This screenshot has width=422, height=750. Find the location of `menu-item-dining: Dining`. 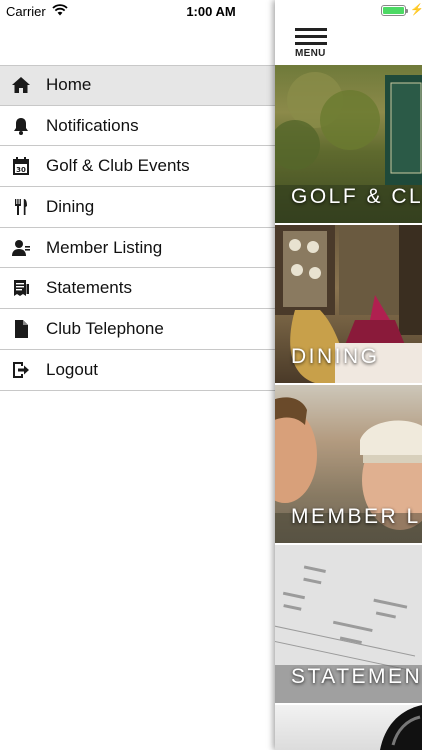

menu-item-dining: Dining is located at coordinates (137, 207).